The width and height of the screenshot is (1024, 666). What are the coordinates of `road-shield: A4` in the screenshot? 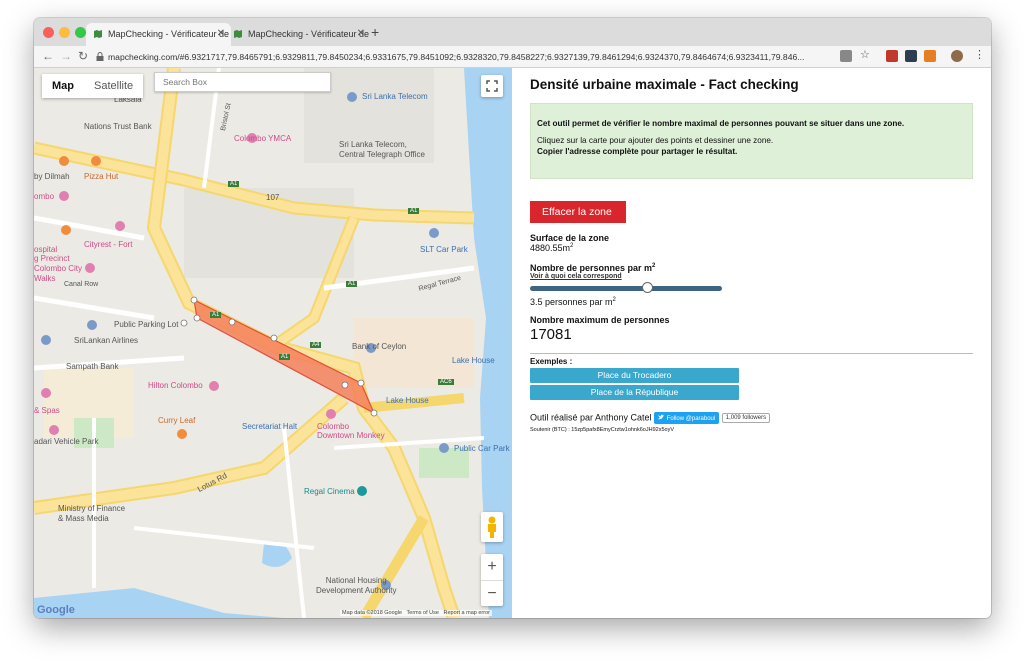 It's located at (316, 345).